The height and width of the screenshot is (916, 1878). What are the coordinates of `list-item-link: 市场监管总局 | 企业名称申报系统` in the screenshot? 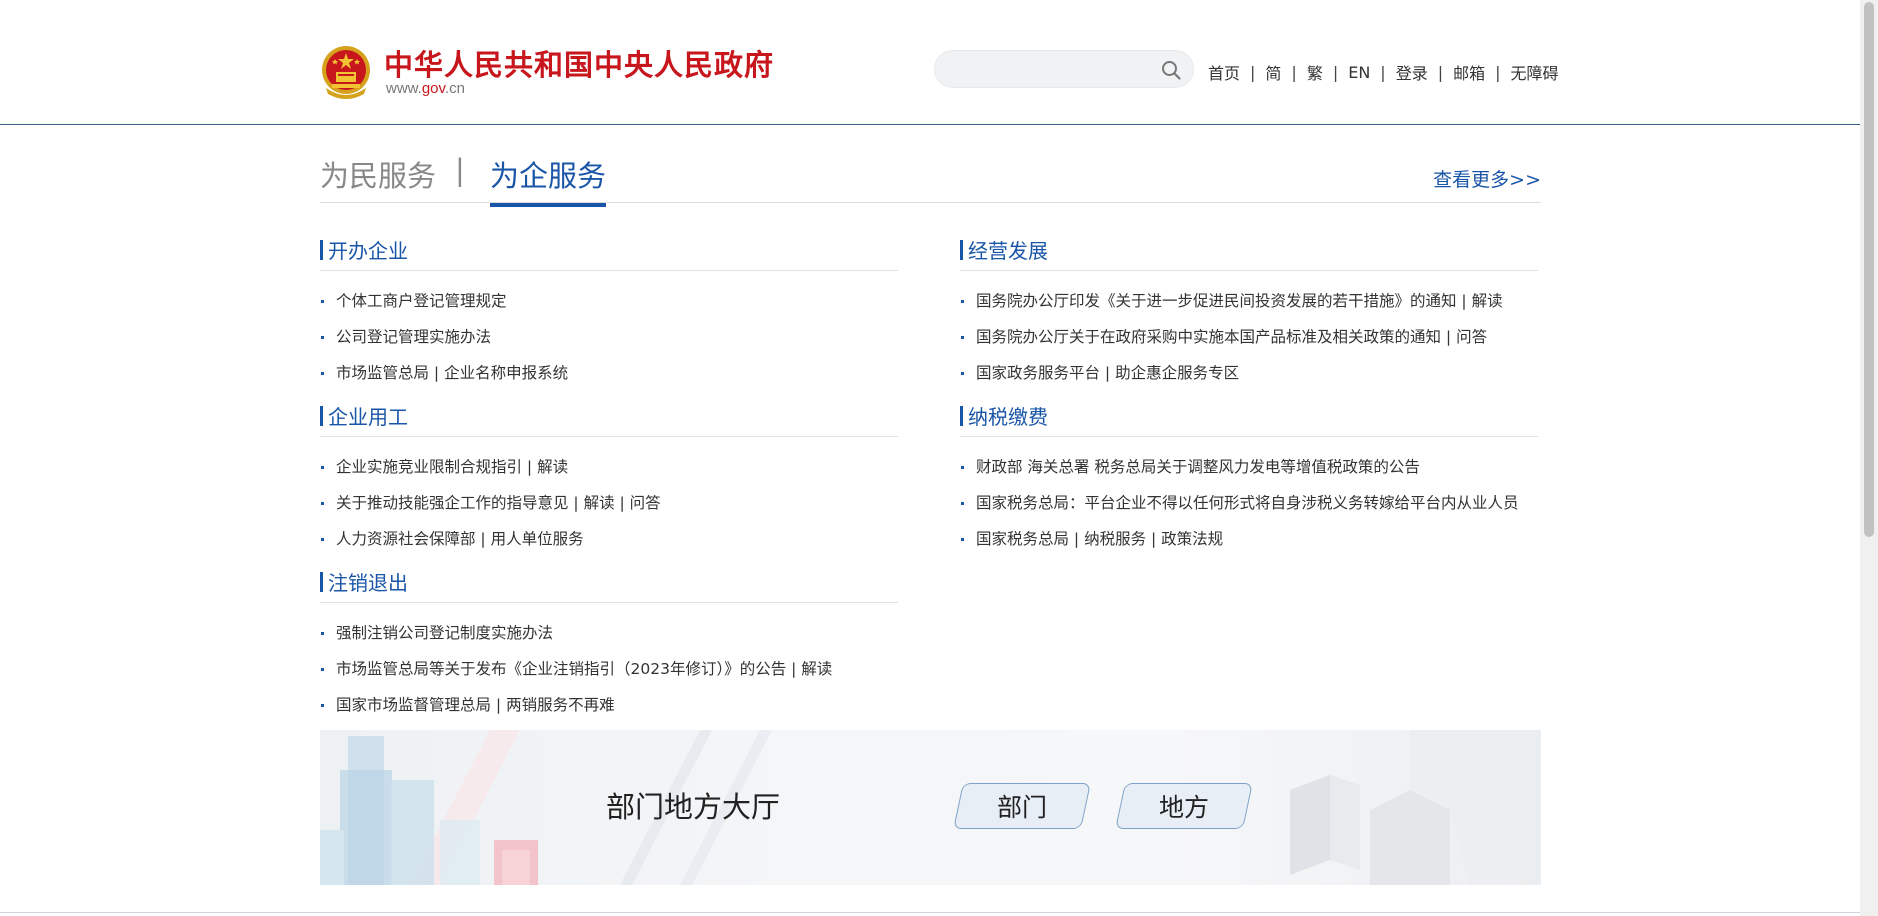 It's located at (452, 373).